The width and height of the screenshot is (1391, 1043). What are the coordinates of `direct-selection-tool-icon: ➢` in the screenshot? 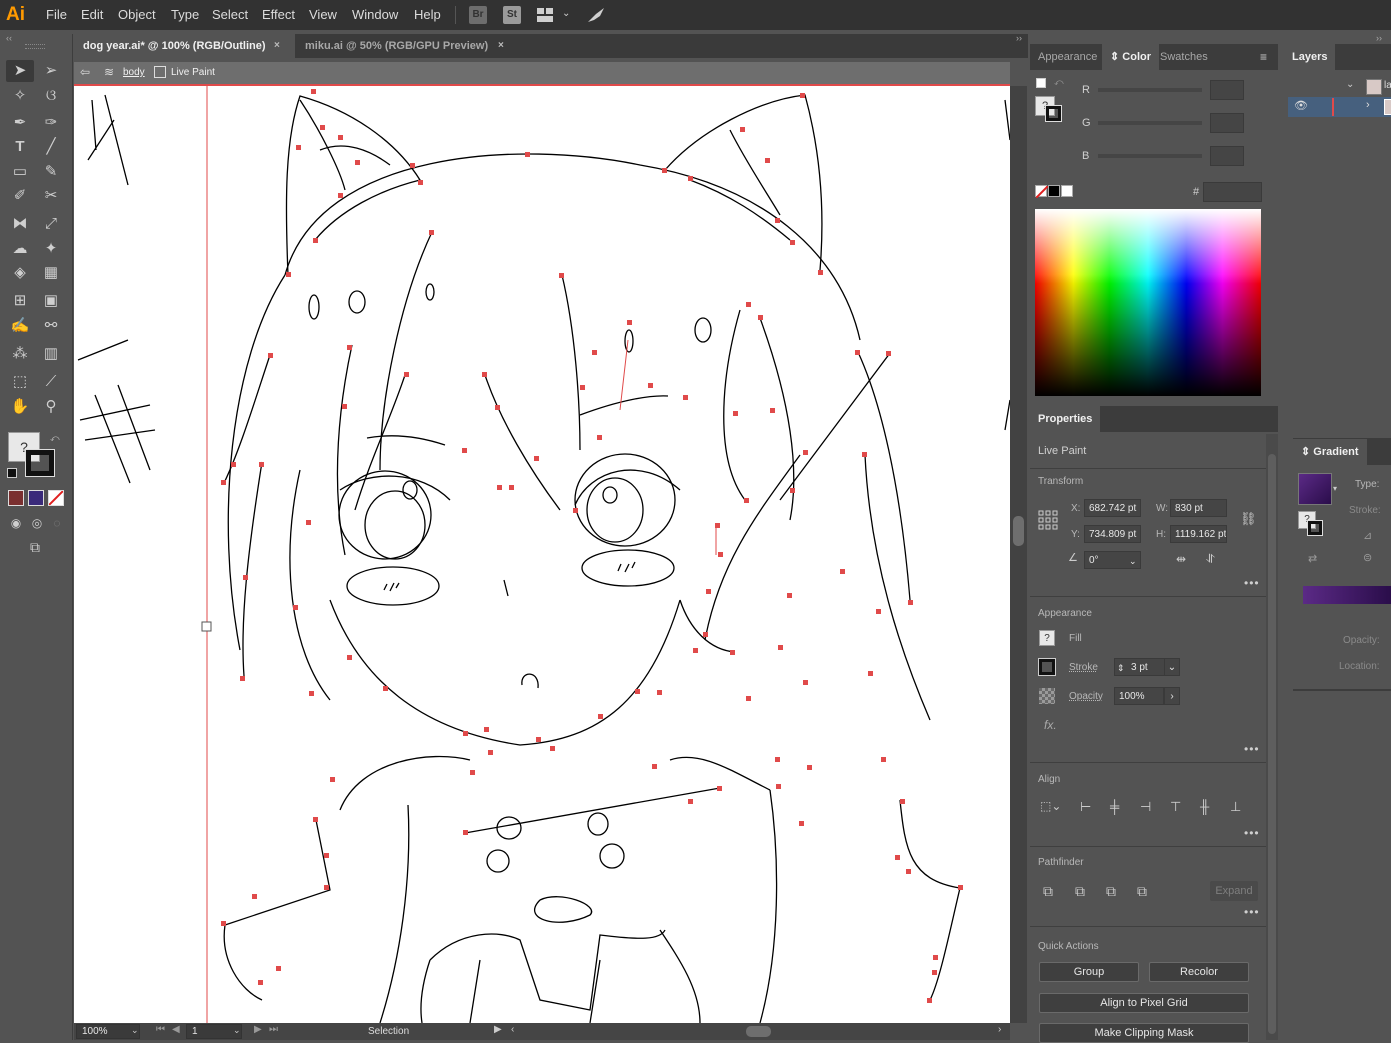 It's located at (51, 71).